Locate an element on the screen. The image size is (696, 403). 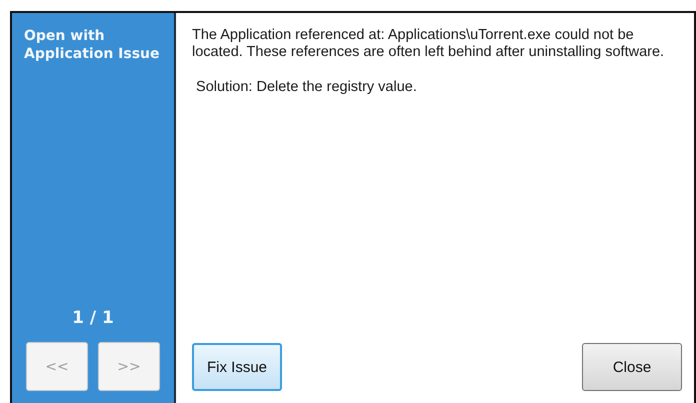
solution-text: Solution: Delete the registry value. is located at coordinates (306, 87).